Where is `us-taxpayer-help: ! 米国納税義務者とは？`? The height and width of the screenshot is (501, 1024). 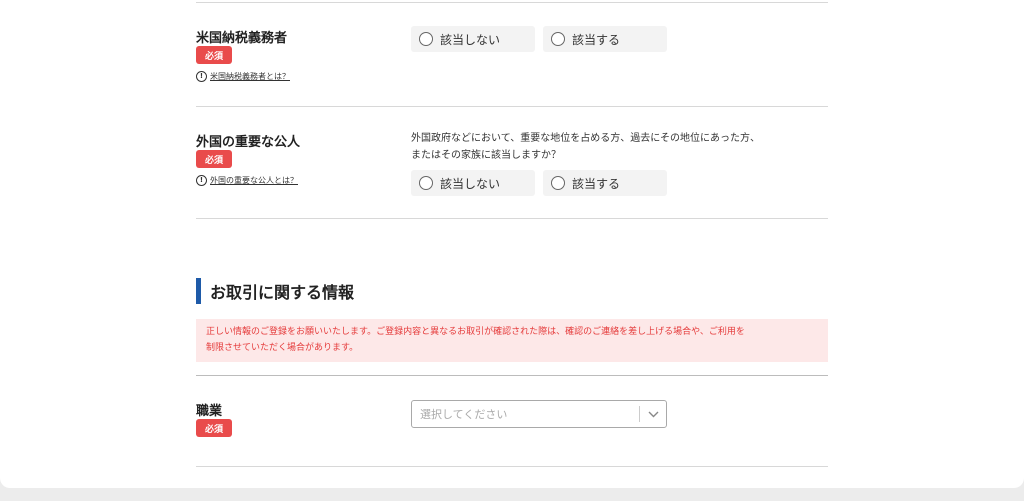
us-taxpayer-help: ! 米国納税義務者とは？ is located at coordinates (243, 76).